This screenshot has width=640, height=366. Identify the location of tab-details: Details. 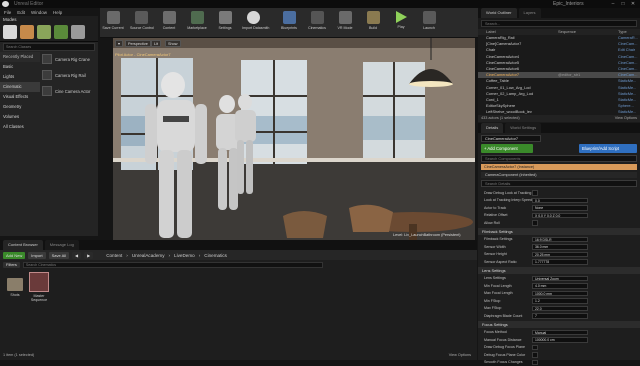
(492, 128).